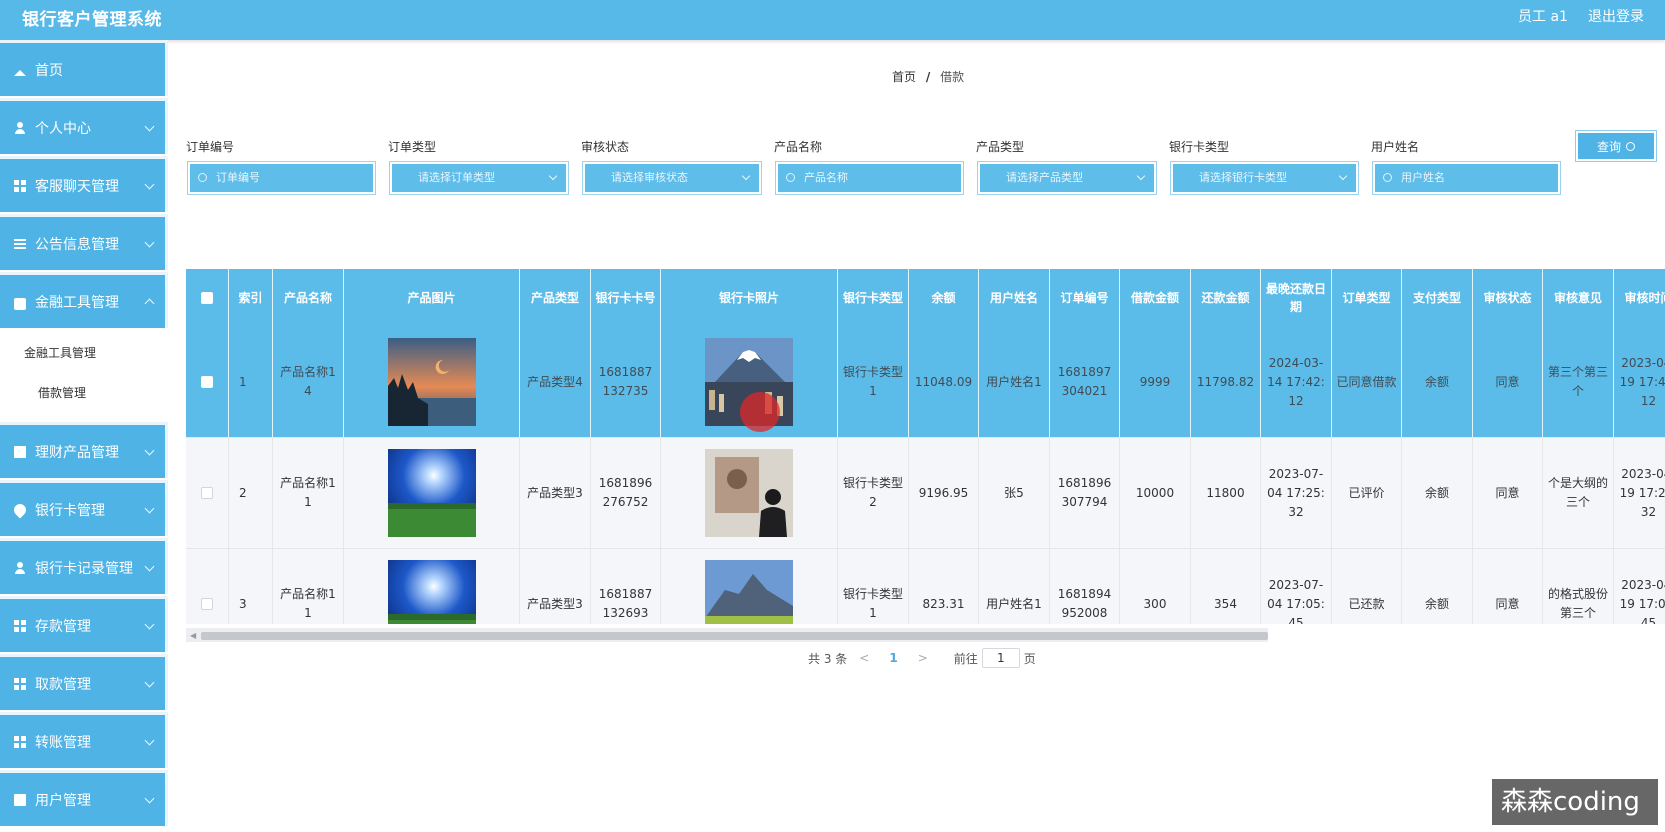 The width and height of the screenshot is (1665, 832). What do you see at coordinates (873, 298) in the screenshot?
I see `table-header: 银行卡类型` at bounding box center [873, 298].